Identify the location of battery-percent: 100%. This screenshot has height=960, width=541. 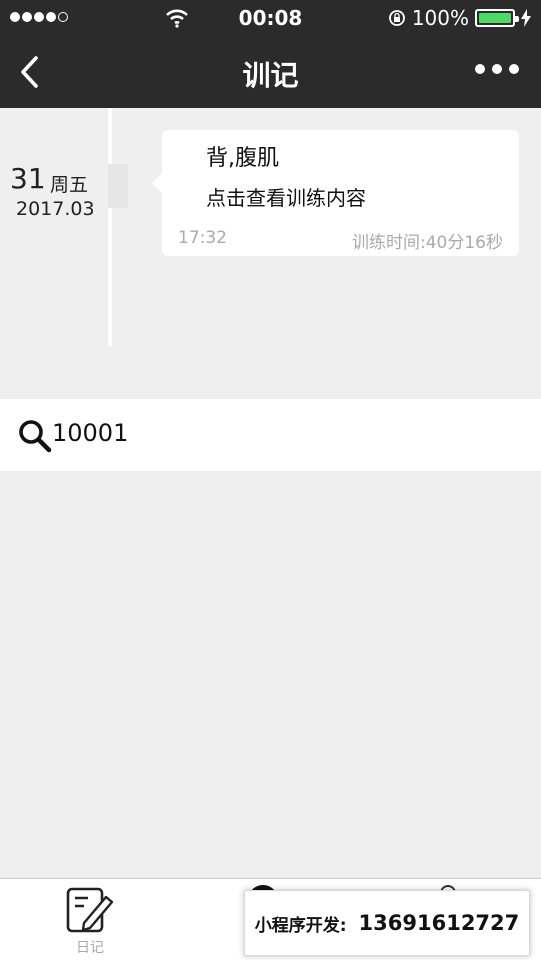
(440, 18).